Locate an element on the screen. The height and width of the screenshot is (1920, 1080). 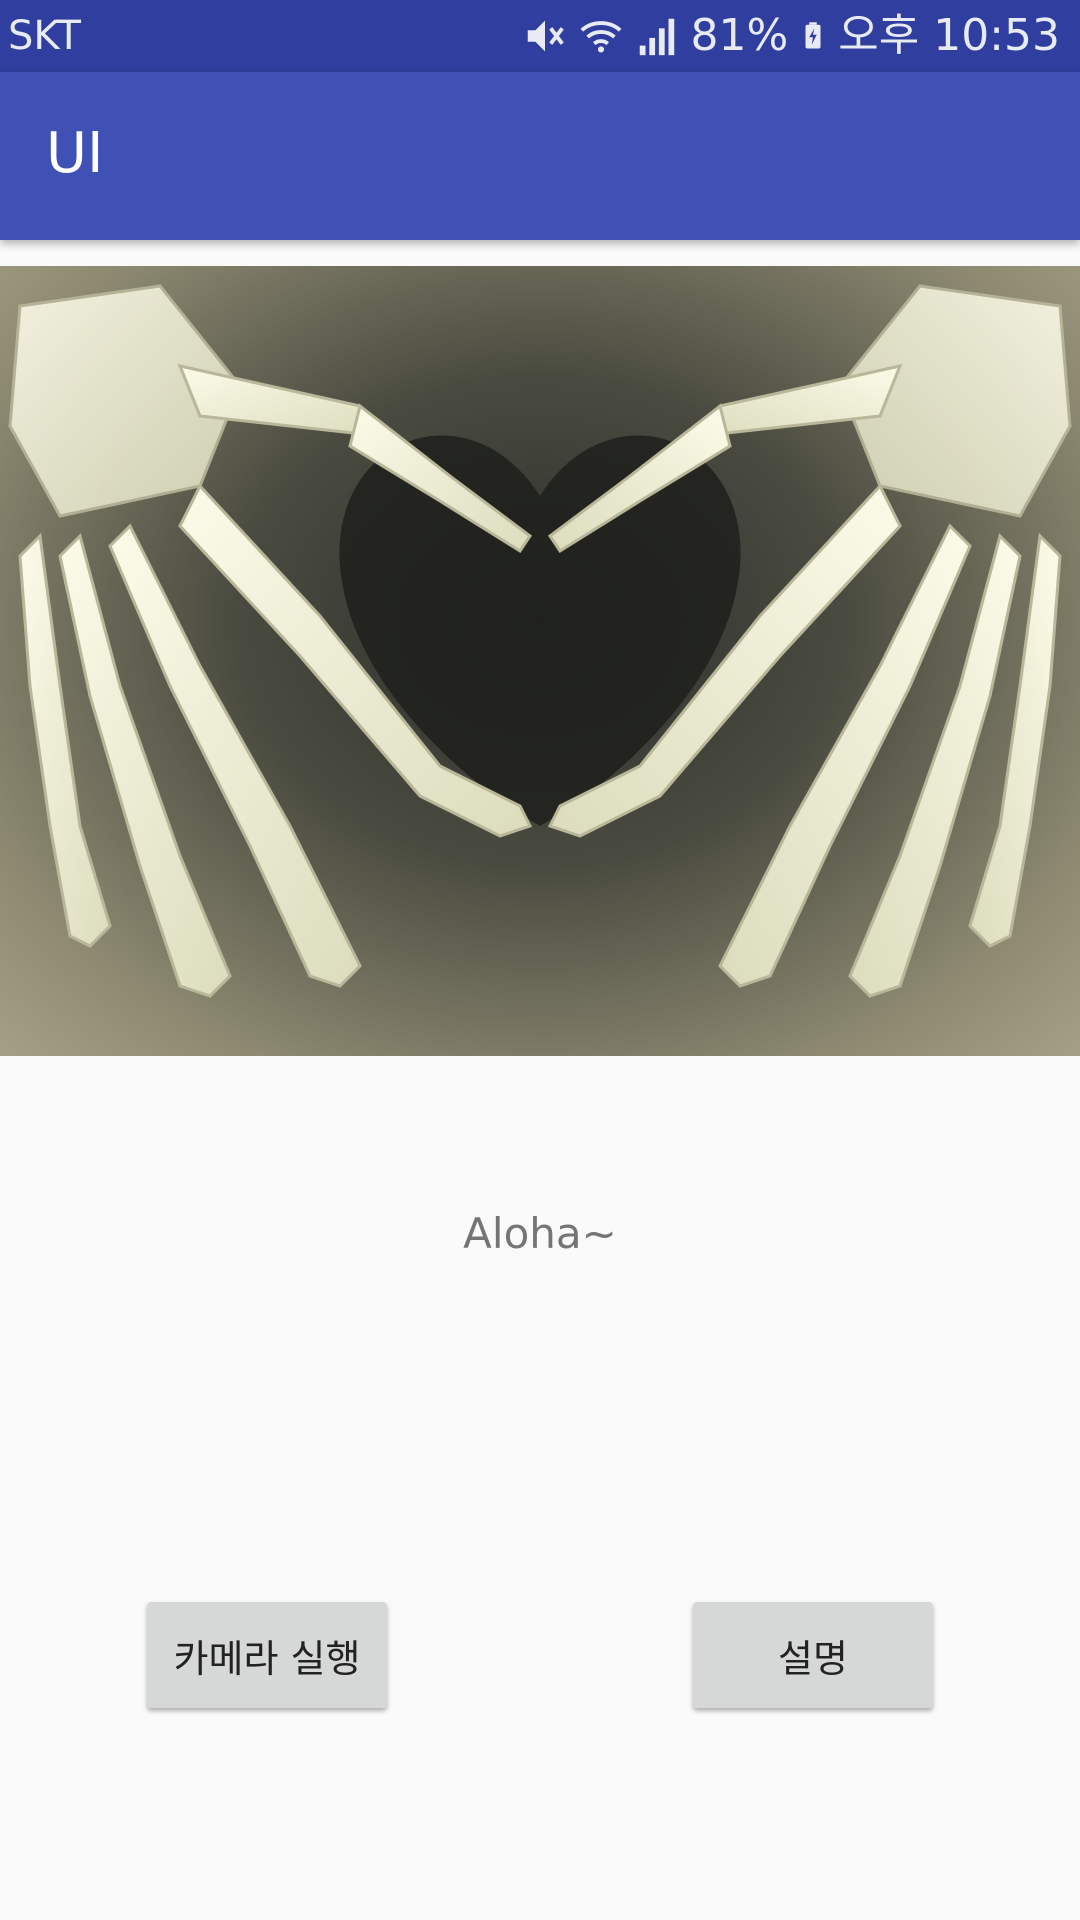
signal-icon is located at coordinates (657, 37).